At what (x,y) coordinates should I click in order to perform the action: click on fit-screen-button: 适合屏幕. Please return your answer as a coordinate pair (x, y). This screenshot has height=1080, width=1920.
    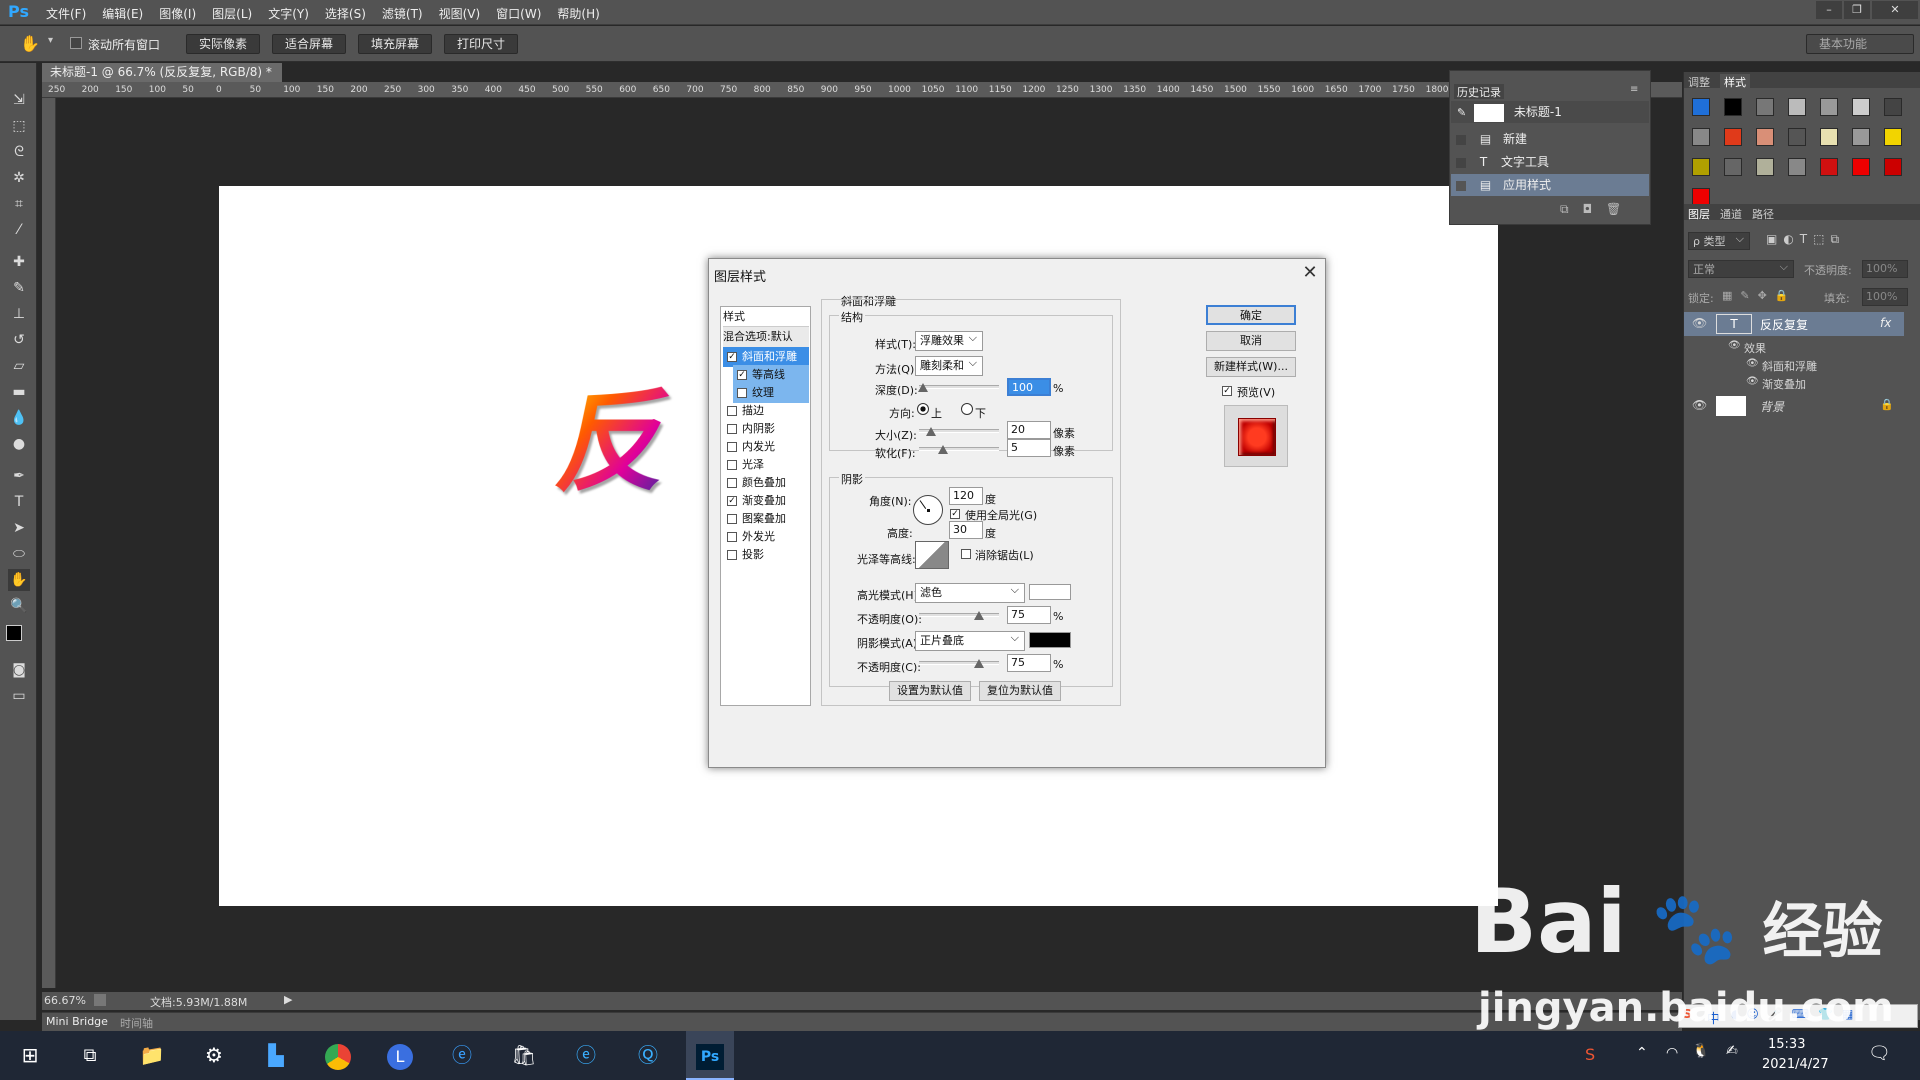
    Looking at the image, I should click on (309, 44).